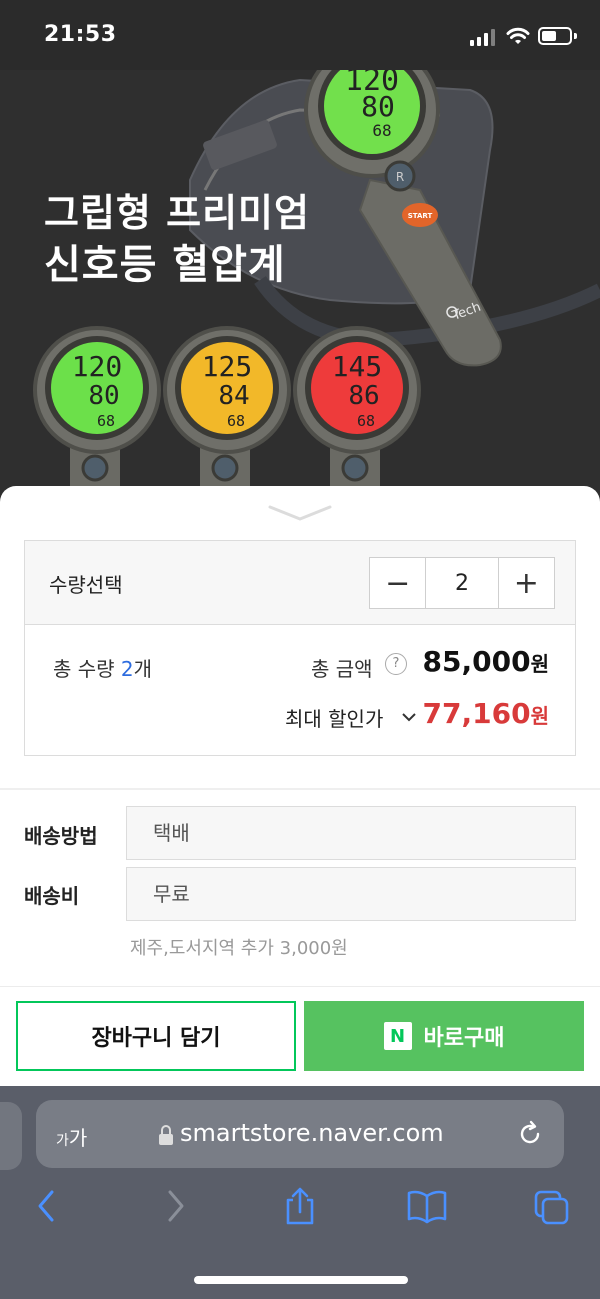  What do you see at coordinates (397, 583) in the screenshot?
I see `quantity-minus-button: −` at bounding box center [397, 583].